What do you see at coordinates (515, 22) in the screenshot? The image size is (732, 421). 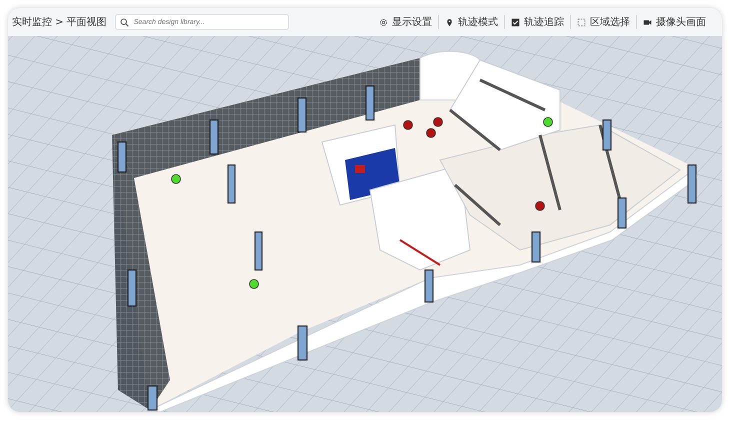 I see `checkbox-icon` at bounding box center [515, 22].